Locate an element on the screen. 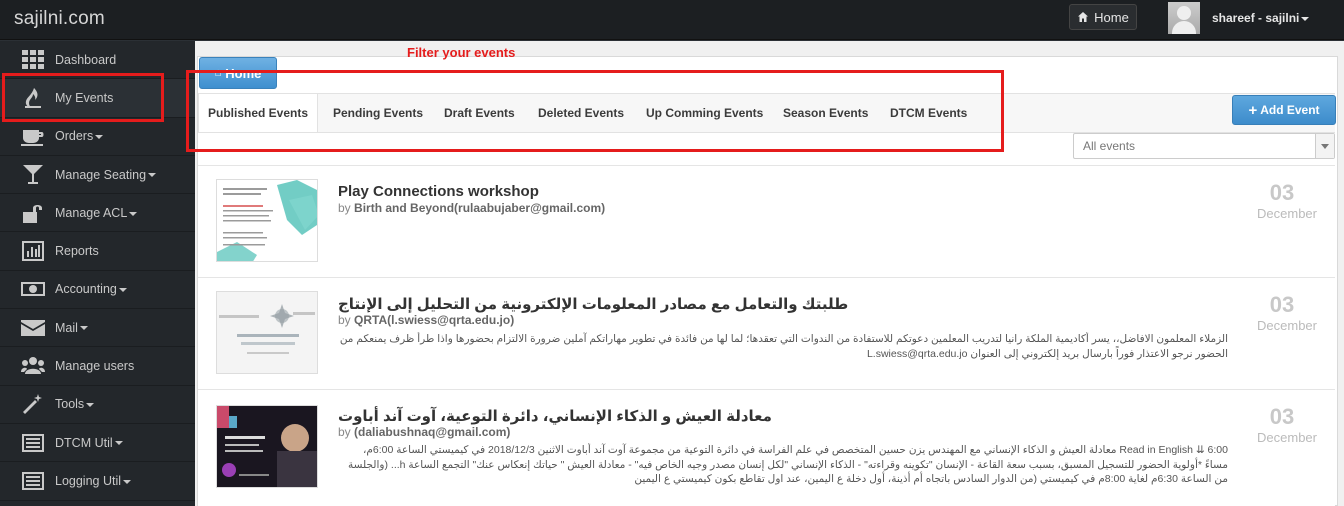 The height and width of the screenshot is (506, 1344). event-filter-select: All events is located at coordinates (1204, 146).